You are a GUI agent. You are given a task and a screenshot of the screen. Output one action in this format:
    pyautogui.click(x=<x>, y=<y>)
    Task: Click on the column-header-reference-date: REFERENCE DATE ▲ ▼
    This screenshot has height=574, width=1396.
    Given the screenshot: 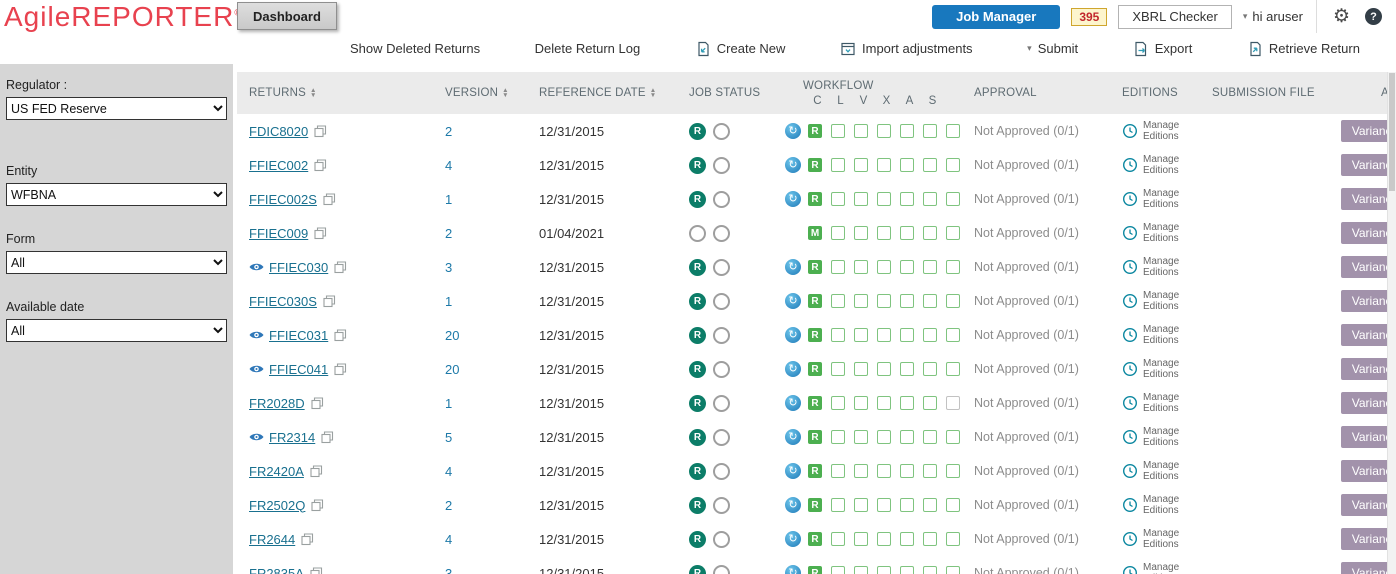 What is the action you would take?
    pyautogui.click(x=602, y=93)
    